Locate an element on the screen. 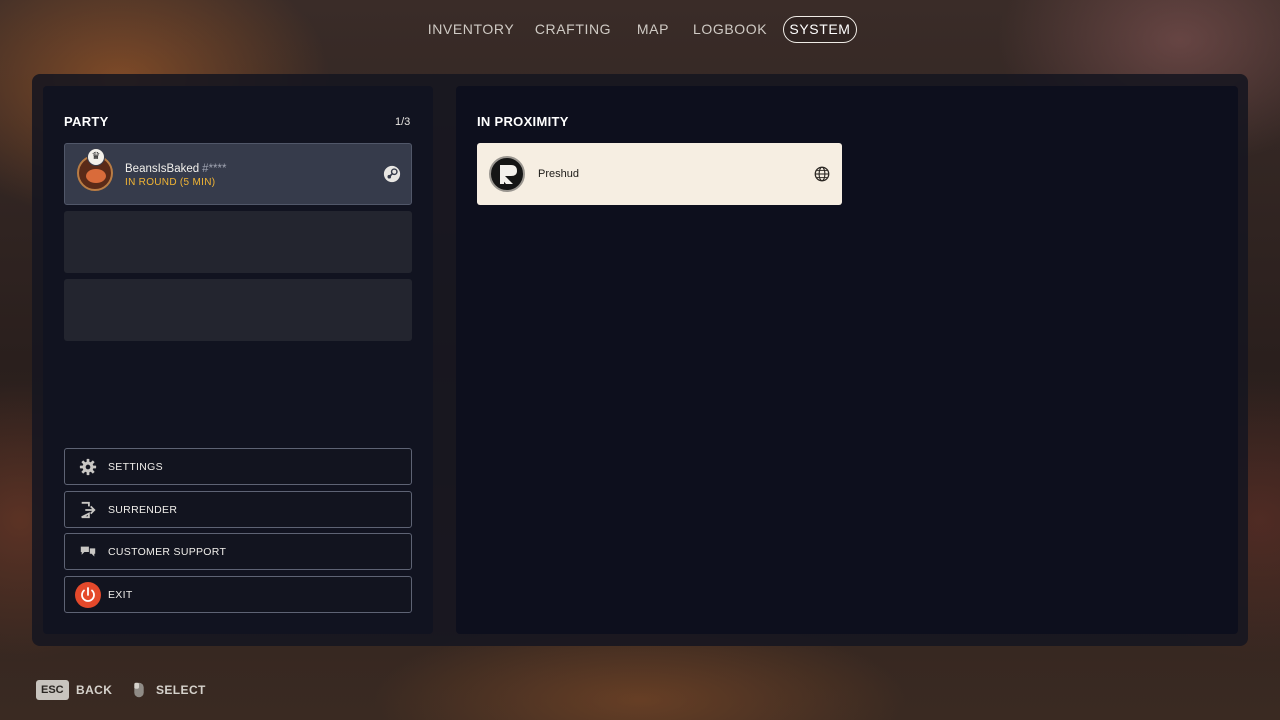 The height and width of the screenshot is (720, 1280). tab-inventory: INVENTORY is located at coordinates (471, 29).